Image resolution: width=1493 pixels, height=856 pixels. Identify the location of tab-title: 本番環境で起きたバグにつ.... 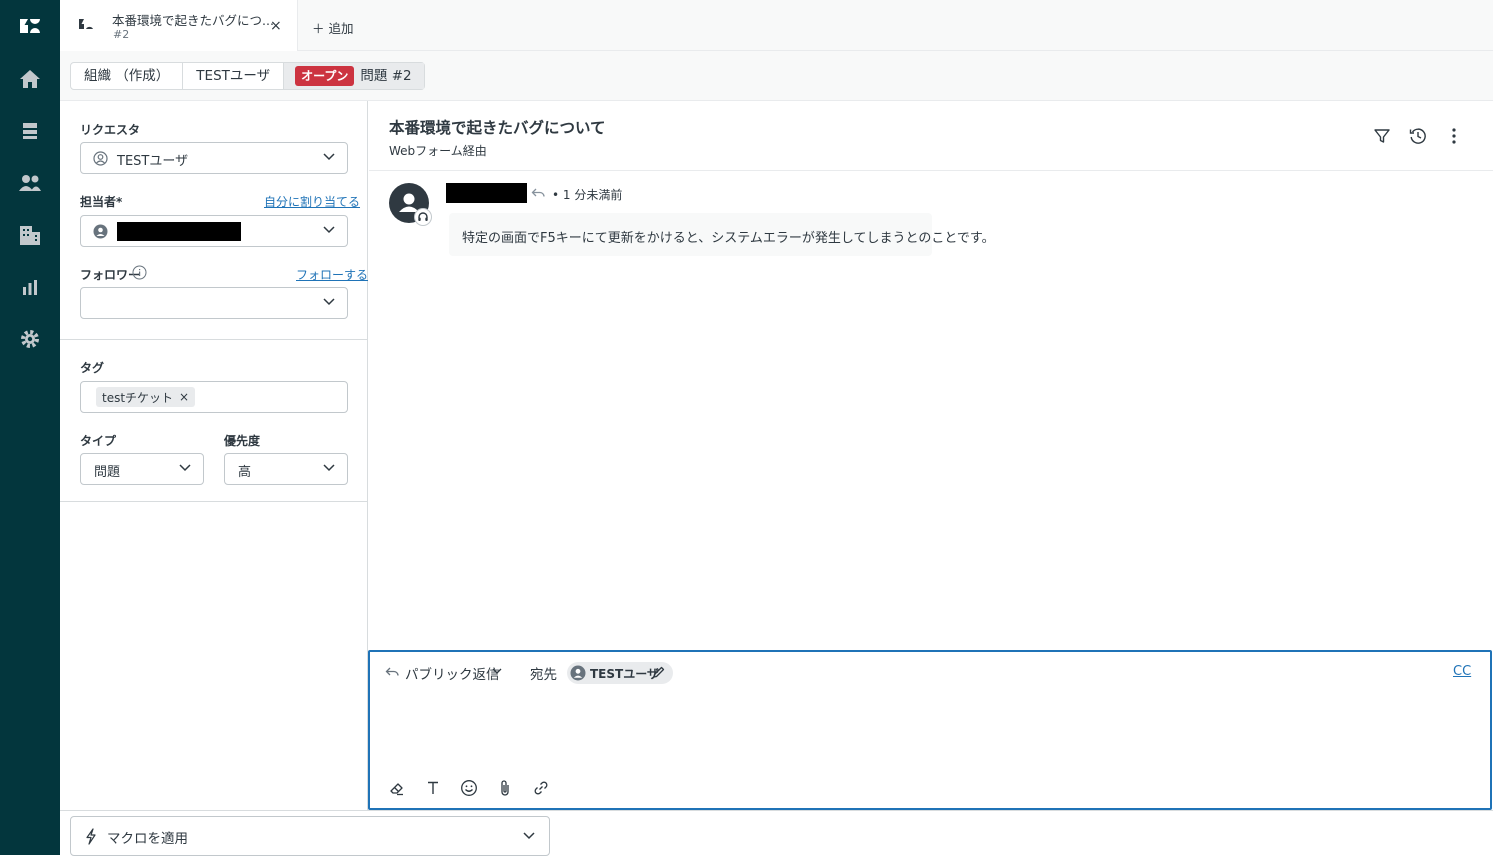
(193, 20).